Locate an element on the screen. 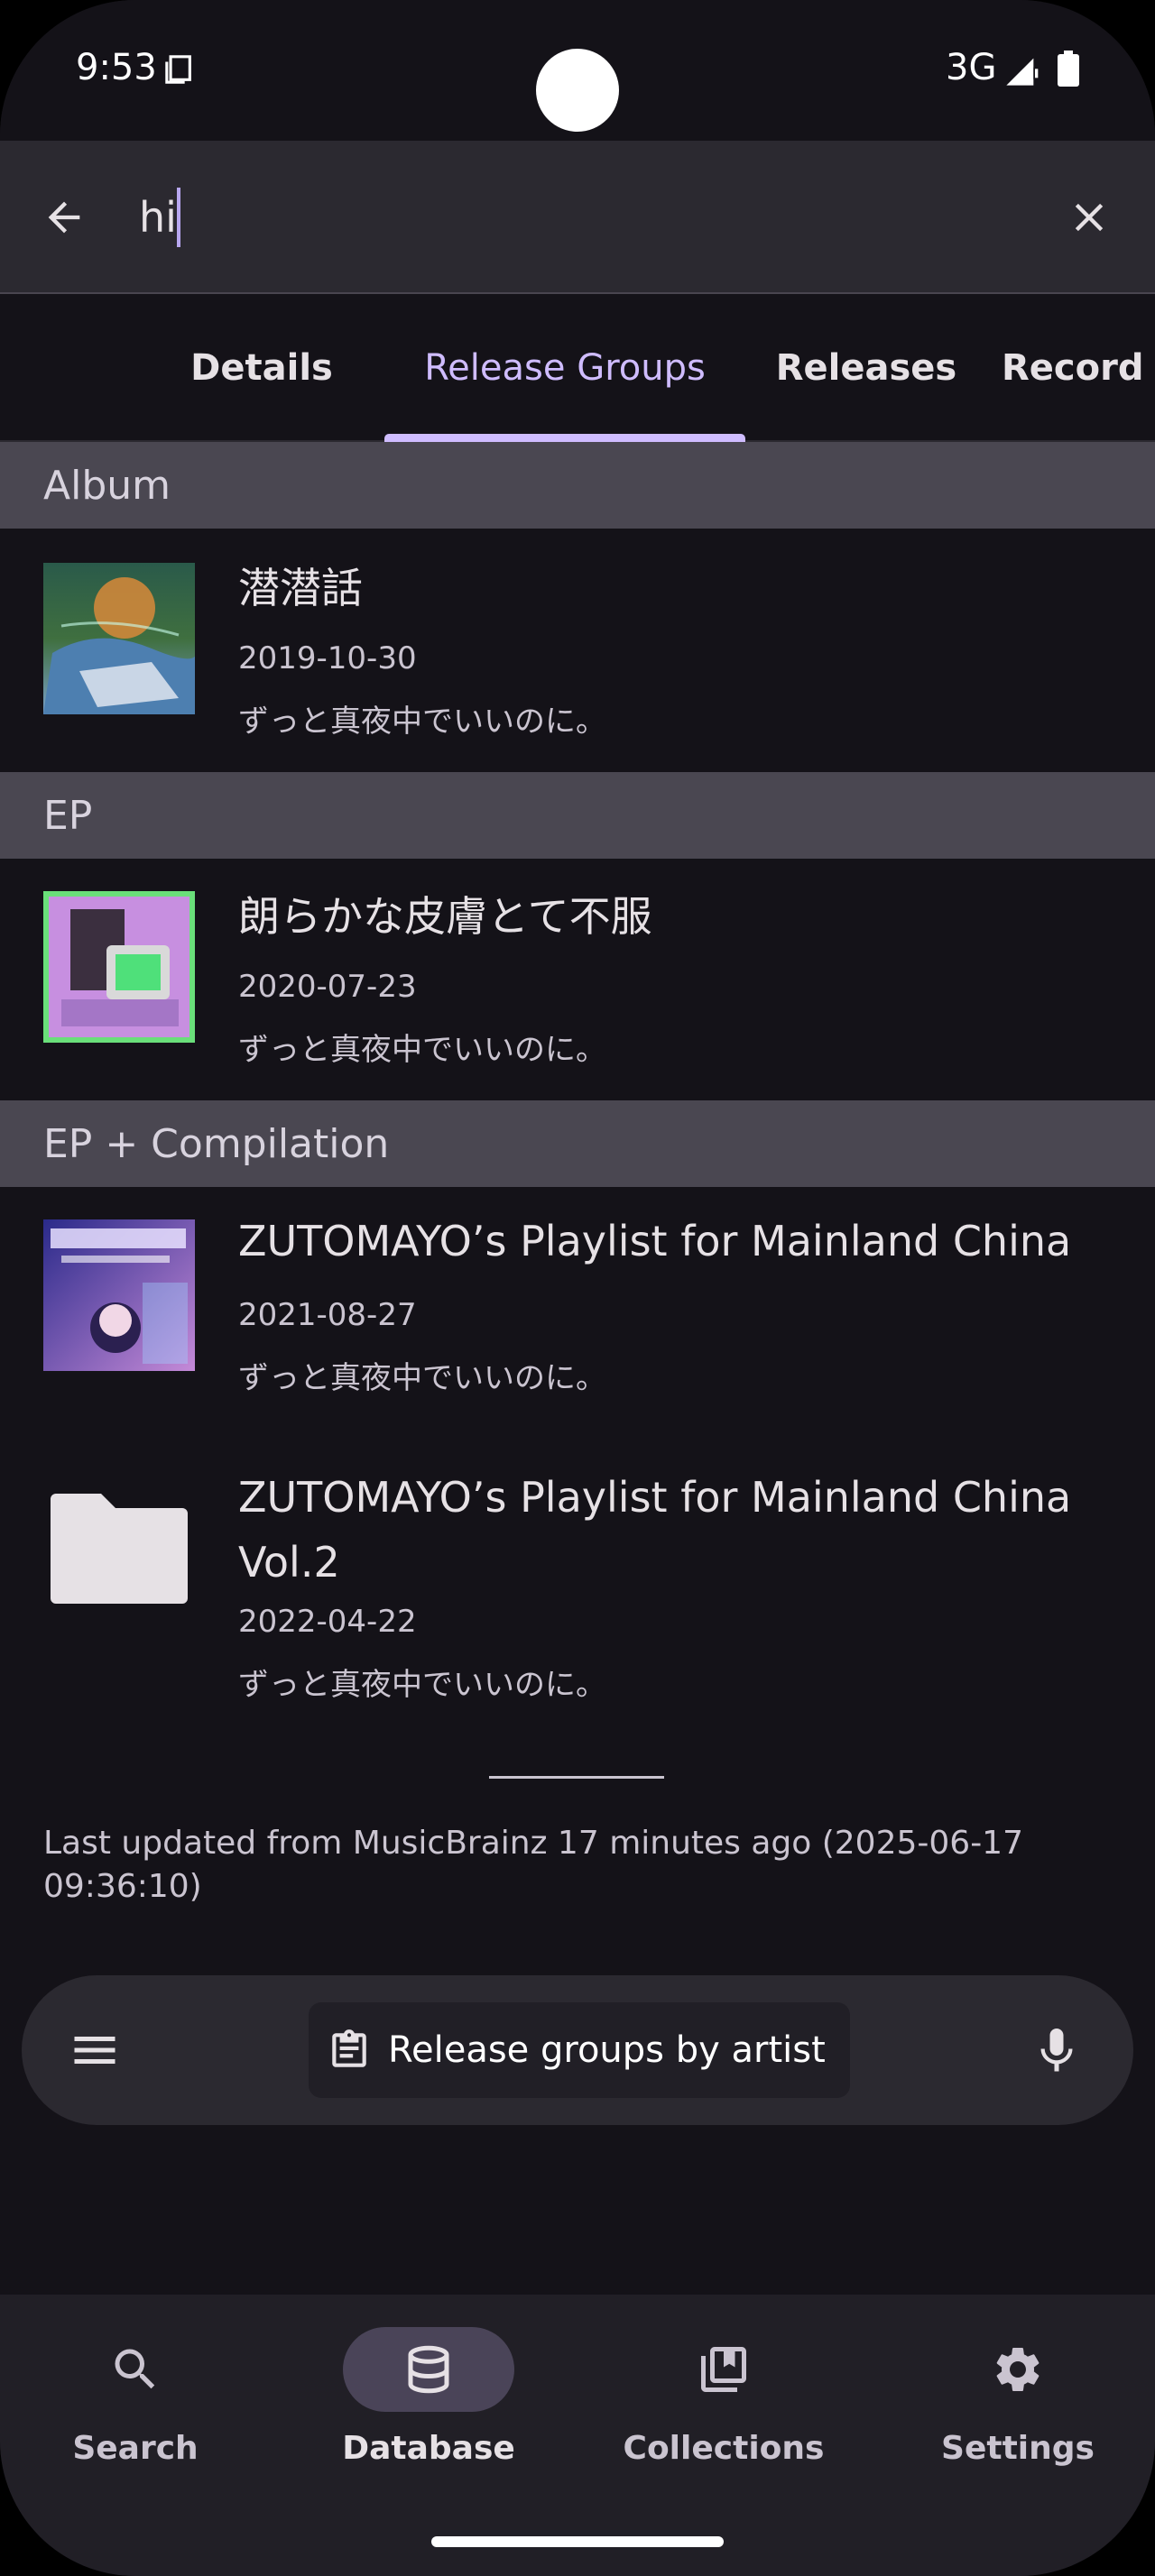 The image size is (1155, 2576). search-icon is located at coordinates (135, 2369).